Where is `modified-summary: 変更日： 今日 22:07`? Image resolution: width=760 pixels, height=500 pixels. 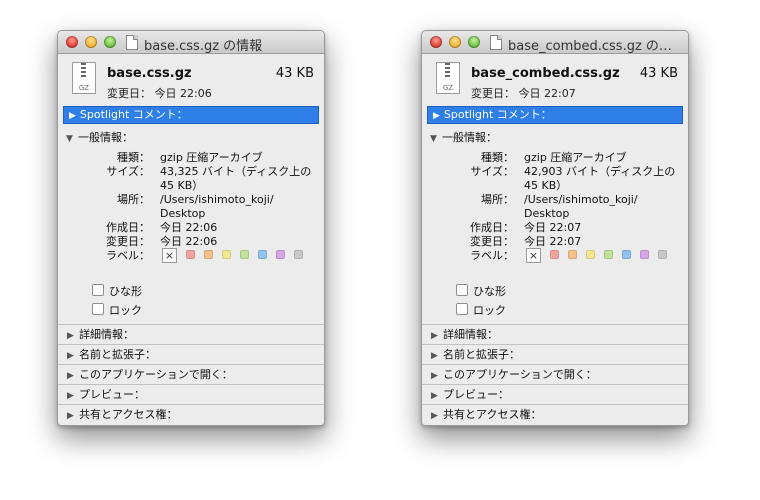
modified-summary: 変更日： 今日 22:07 is located at coordinates (523, 93).